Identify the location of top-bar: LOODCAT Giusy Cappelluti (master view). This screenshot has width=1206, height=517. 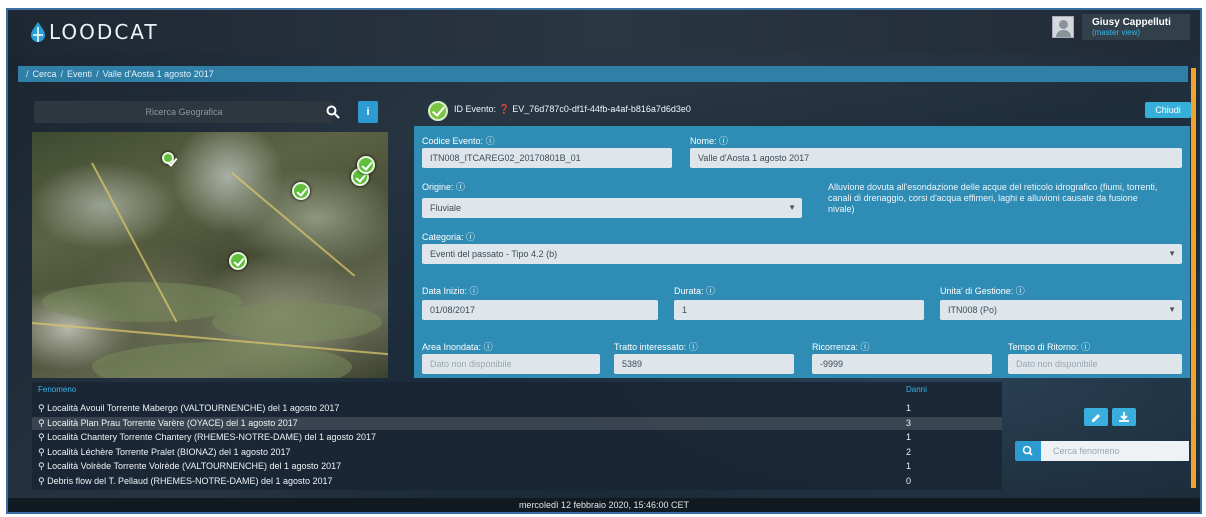
(604, 32).